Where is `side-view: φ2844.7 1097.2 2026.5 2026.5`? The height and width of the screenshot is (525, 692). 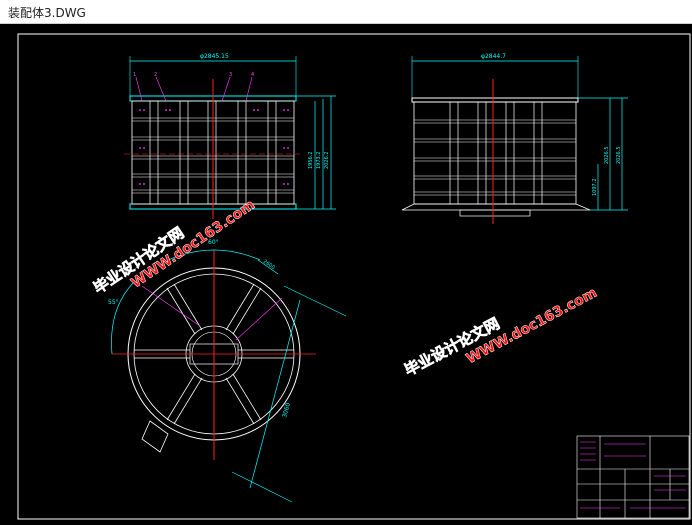 side-view: φ2844.7 1097.2 2026.5 2026.5 is located at coordinates (514, 138).